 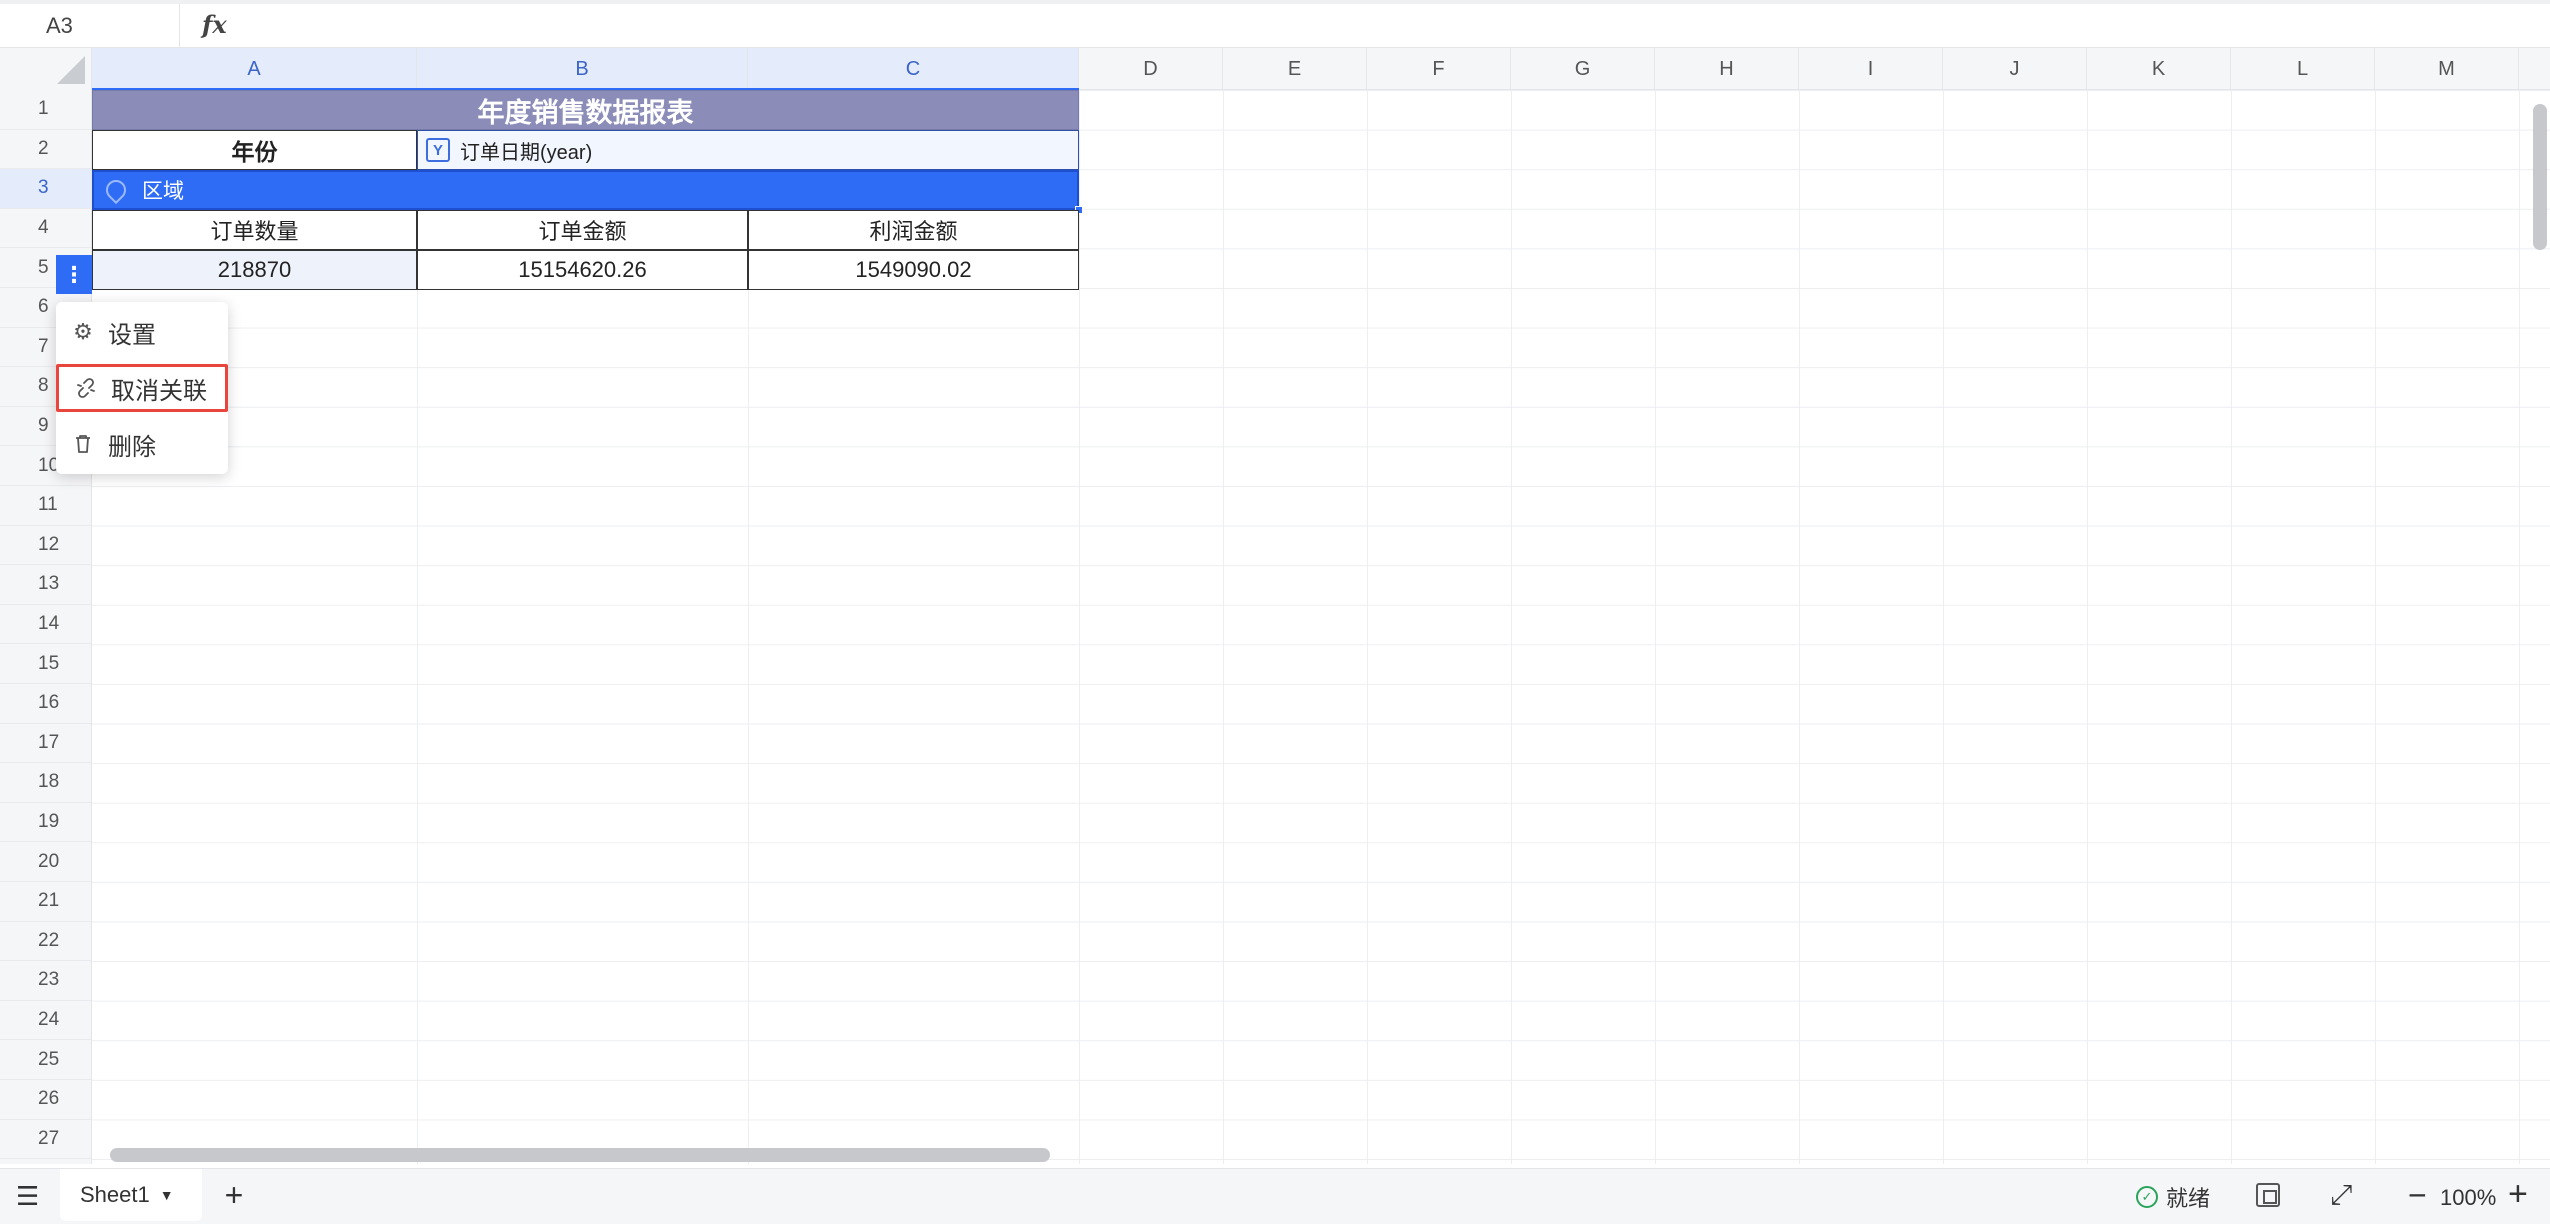 What do you see at coordinates (913, 69) in the screenshot?
I see `column-header-c: C` at bounding box center [913, 69].